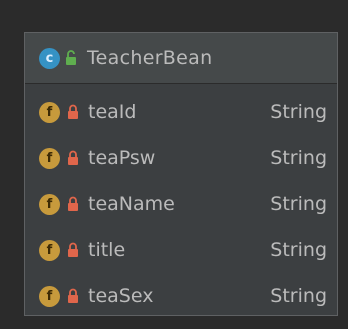 The image size is (348, 329). Describe the element at coordinates (71, 57) in the screenshot. I see `unlocked-padlock-icon` at that location.